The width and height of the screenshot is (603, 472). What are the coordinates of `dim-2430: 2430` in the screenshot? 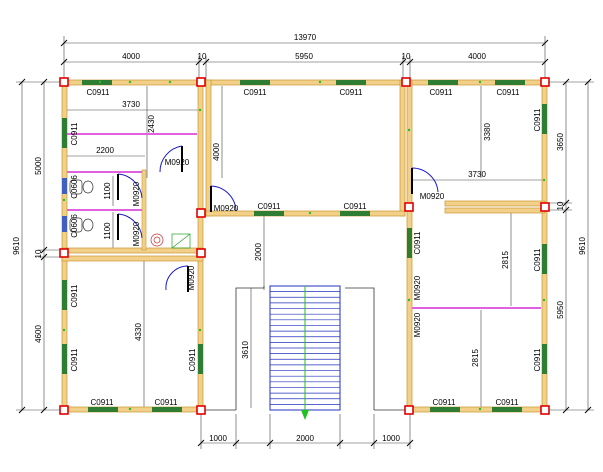 It's located at (151, 124).